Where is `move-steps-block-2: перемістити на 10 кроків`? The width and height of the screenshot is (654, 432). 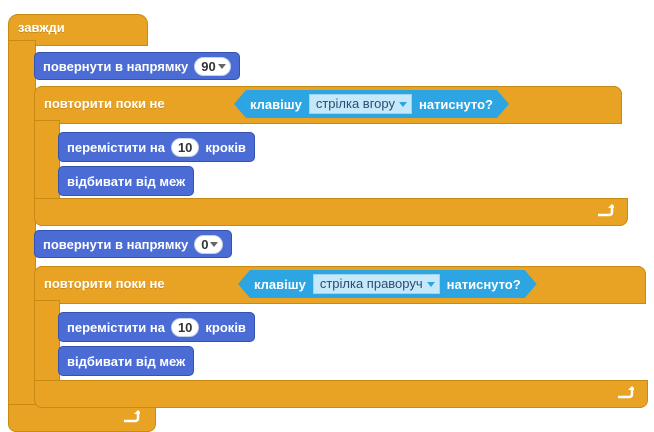
move-steps-block-2: перемістити на 10 кроків is located at coordinates (156, 327).